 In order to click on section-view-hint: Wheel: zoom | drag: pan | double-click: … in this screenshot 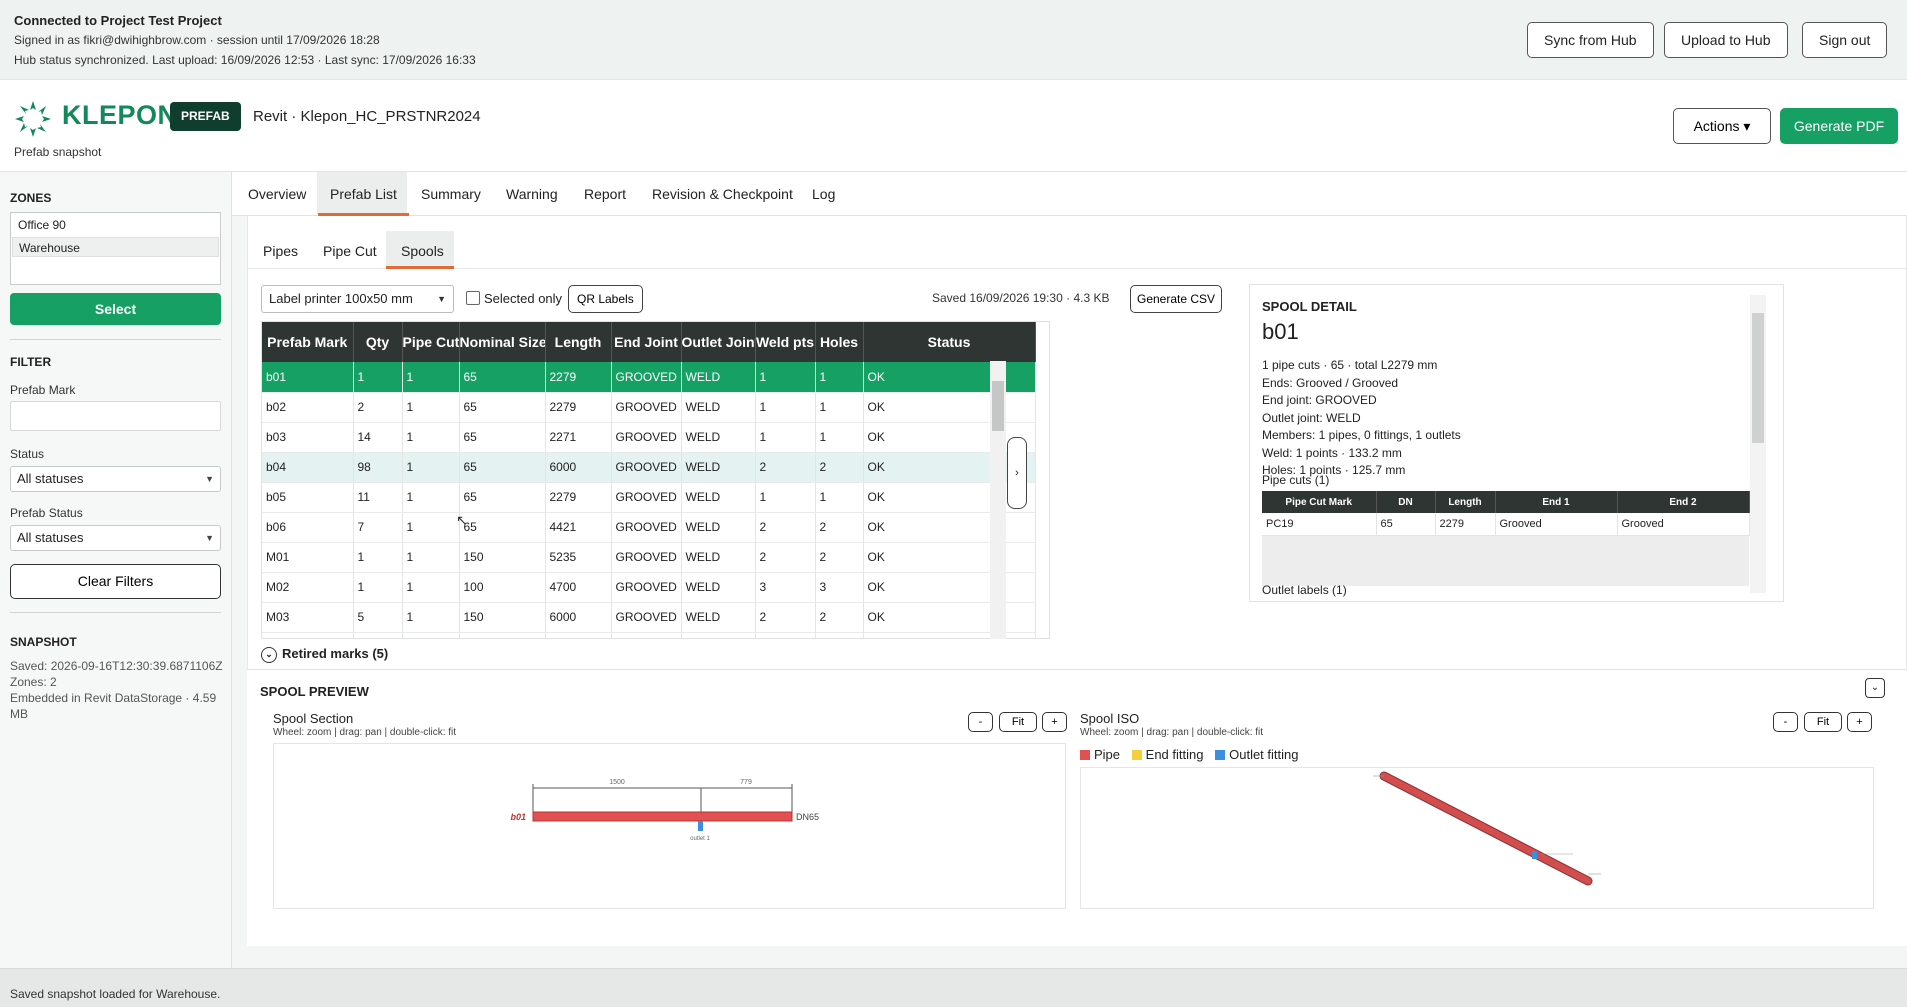, I will do `click(365, 732)`.